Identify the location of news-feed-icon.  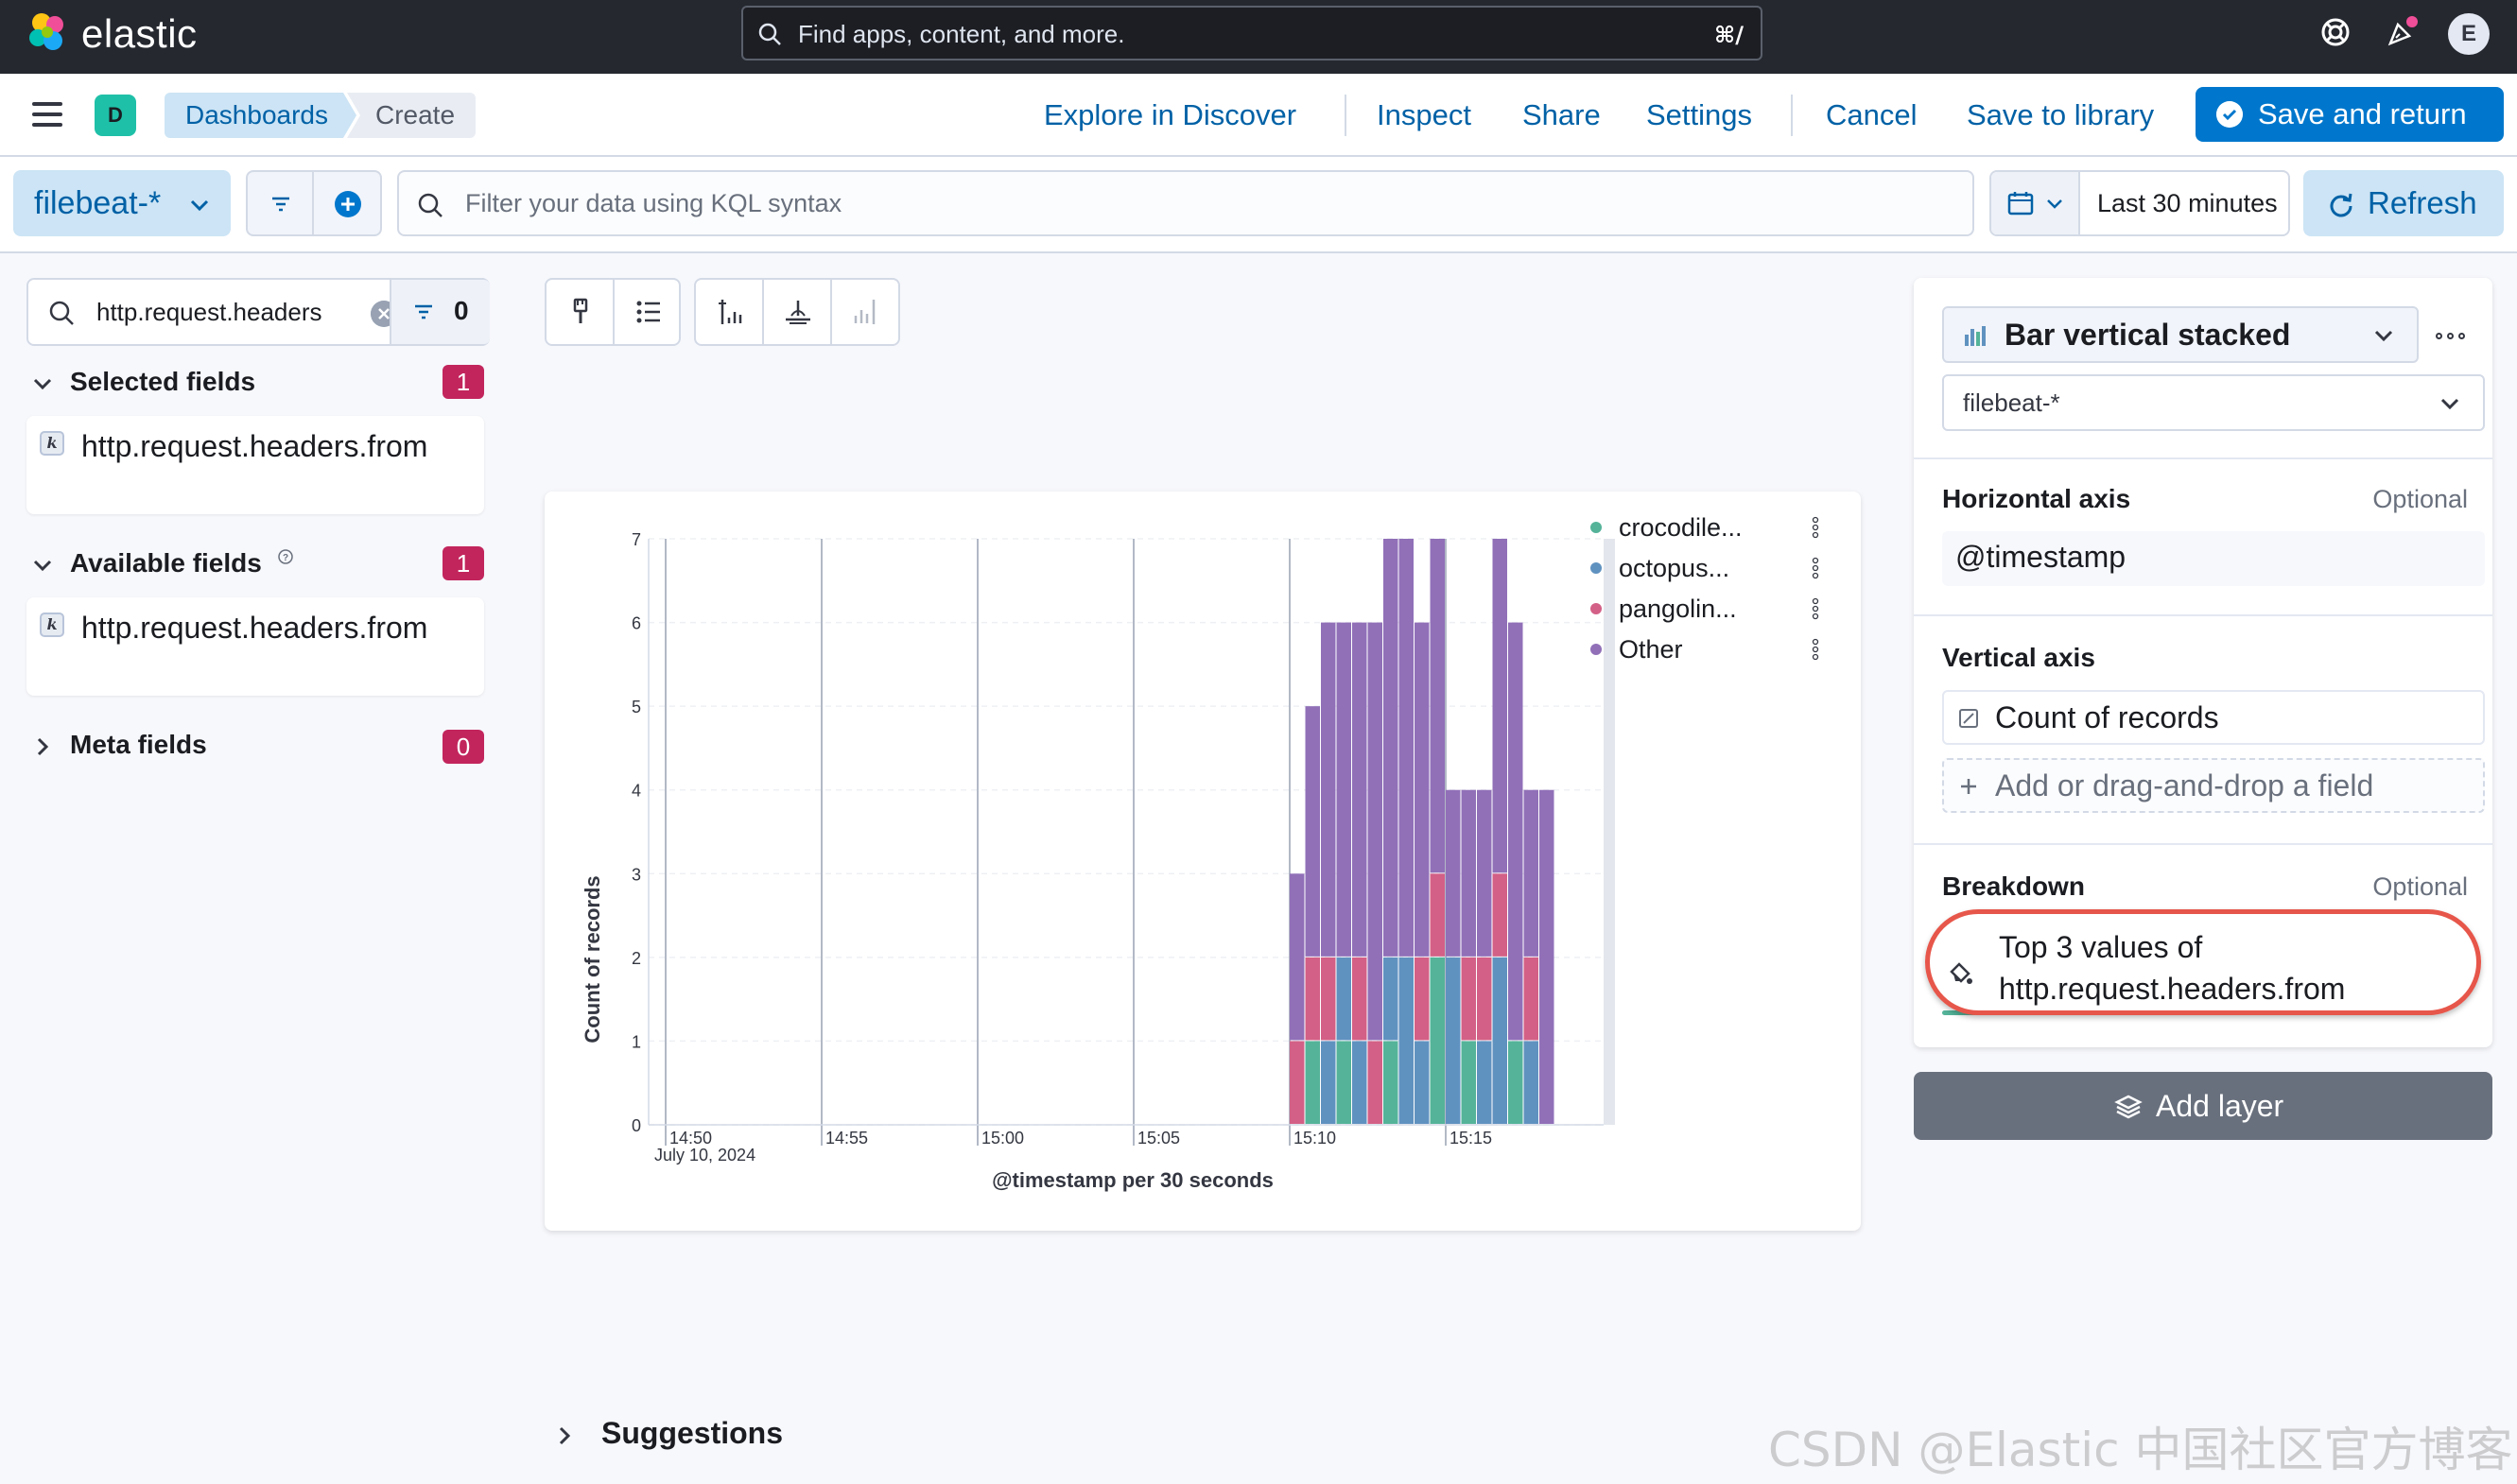
(2402, 32).